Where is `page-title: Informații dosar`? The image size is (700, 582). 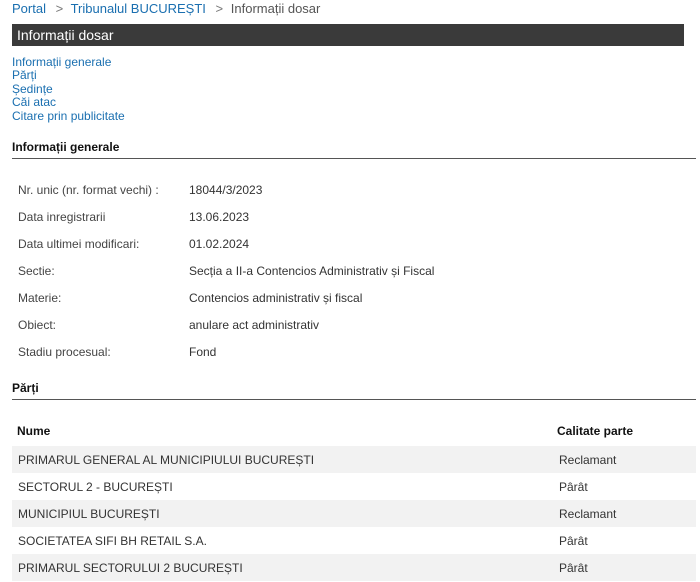 page-title: Informații dosar is located at coordinates (348, 35).